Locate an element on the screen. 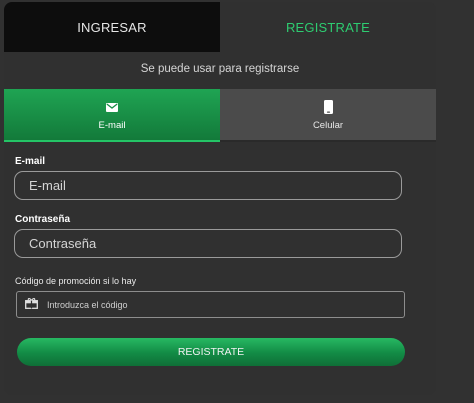 Image resolution: width=474 pixels, height=403 pixels. method-tab-email: E-mail is located at coordinates (112, 115).